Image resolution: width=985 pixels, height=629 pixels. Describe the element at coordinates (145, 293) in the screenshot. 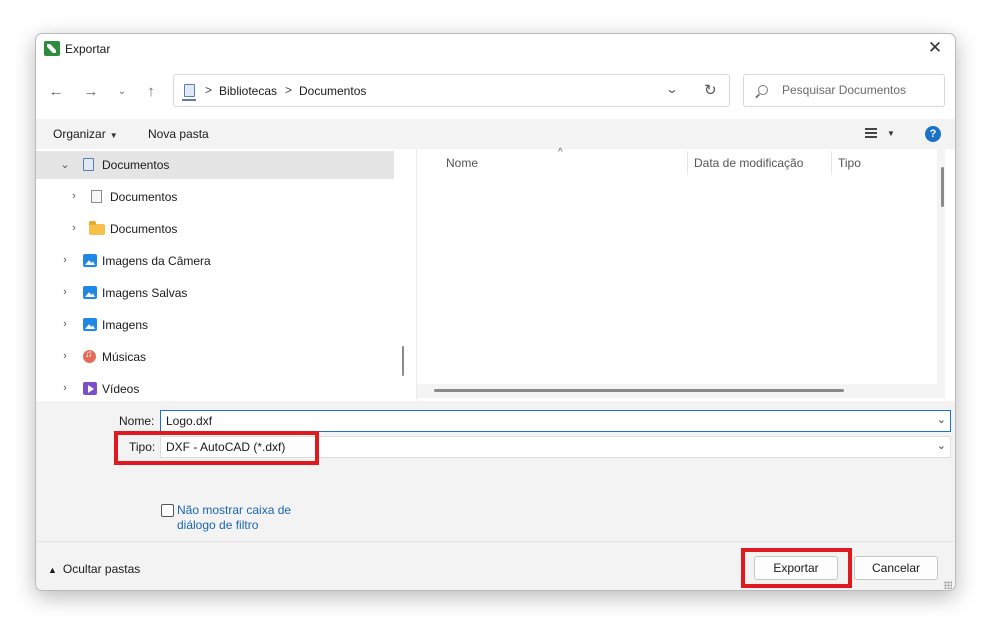

I see `tree-item-label: Imagens Salvas` at that location.